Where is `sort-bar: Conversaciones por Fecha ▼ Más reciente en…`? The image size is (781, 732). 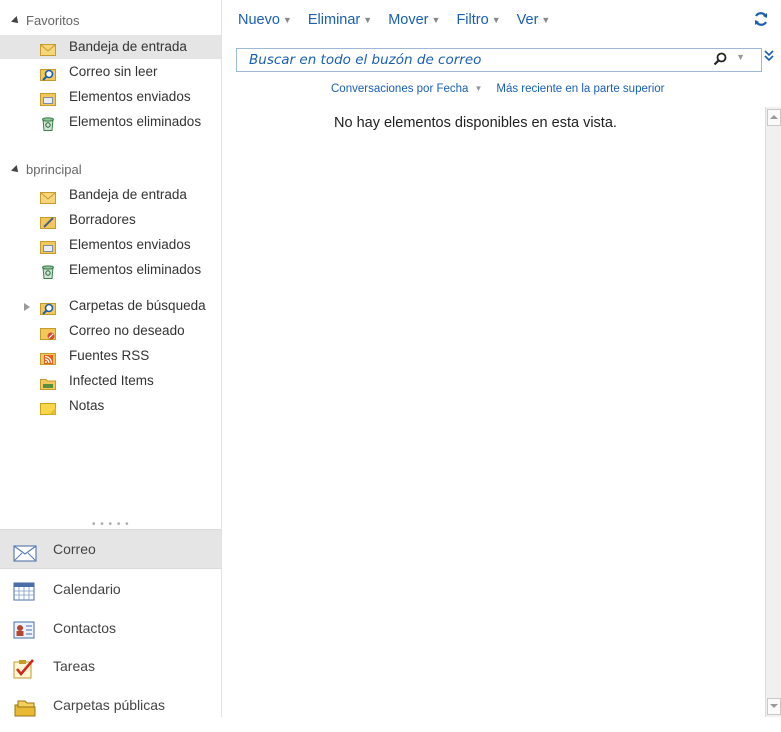
sort-bar: Conversaciones por Fecha ▼ Más reciente en… is located at coordinates (497, 89).